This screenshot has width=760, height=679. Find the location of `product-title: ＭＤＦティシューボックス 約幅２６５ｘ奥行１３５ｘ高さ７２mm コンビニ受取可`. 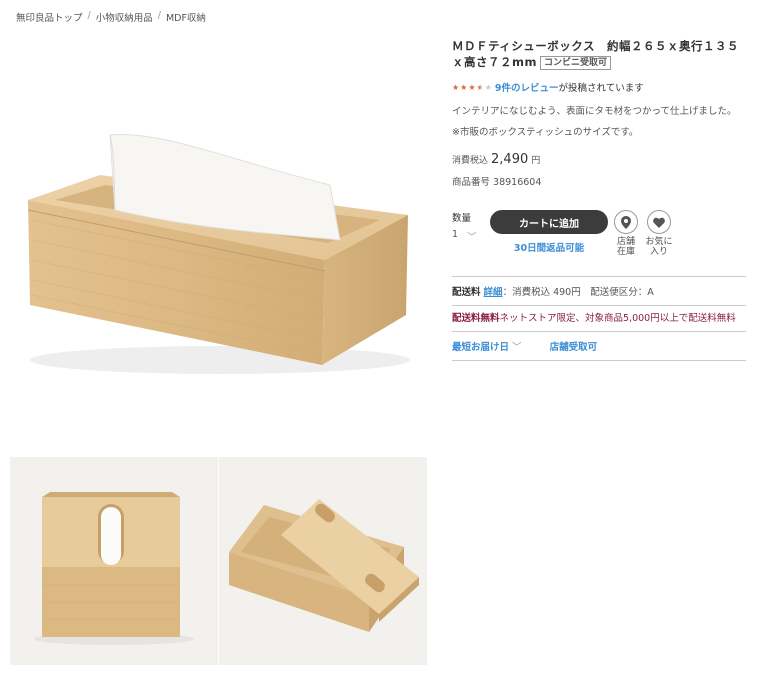

product-title: ＭＤＦティシューボックス 約幅２６５ｘ奥行１３５ｘ高さ７２mm コンビニ受取可 is located at coordinates (595, 54).